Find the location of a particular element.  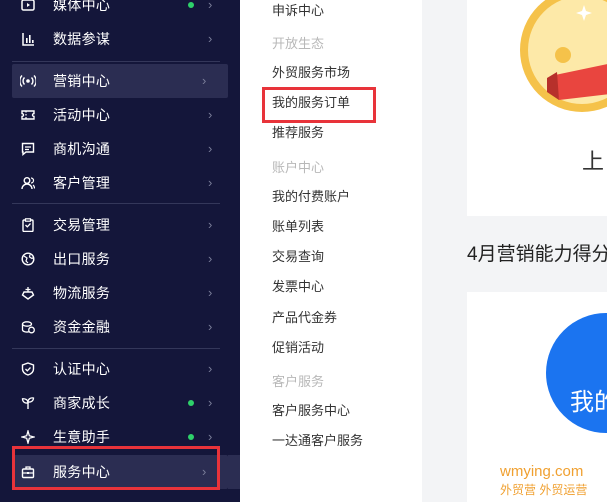

sidebar-item-activity-center: 活动中心 › is located at coordinates (120, 115).